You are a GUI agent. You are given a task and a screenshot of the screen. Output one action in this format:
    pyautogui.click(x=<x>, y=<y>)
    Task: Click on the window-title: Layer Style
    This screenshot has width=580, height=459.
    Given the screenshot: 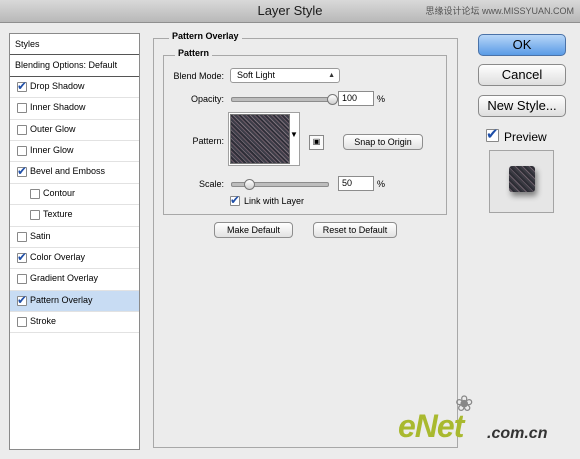 What is the action you would take?
    pyautogui.click(x=290, y=10)
    